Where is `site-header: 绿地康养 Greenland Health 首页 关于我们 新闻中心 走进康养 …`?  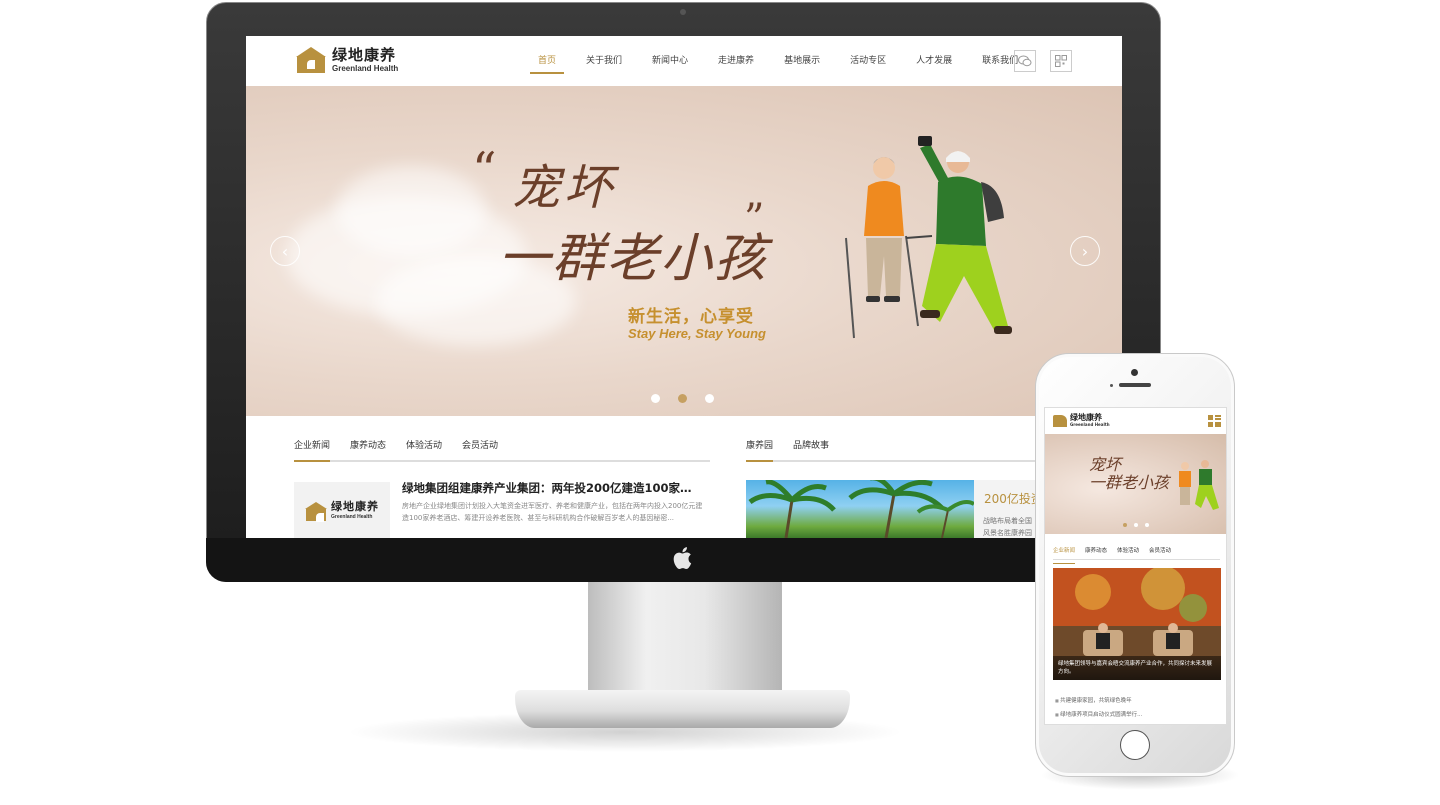 site-header: 绿地康养 Greenland Health 首页 关于我们 新闻中心 走进康养 … is located at coordinates (684, 61).